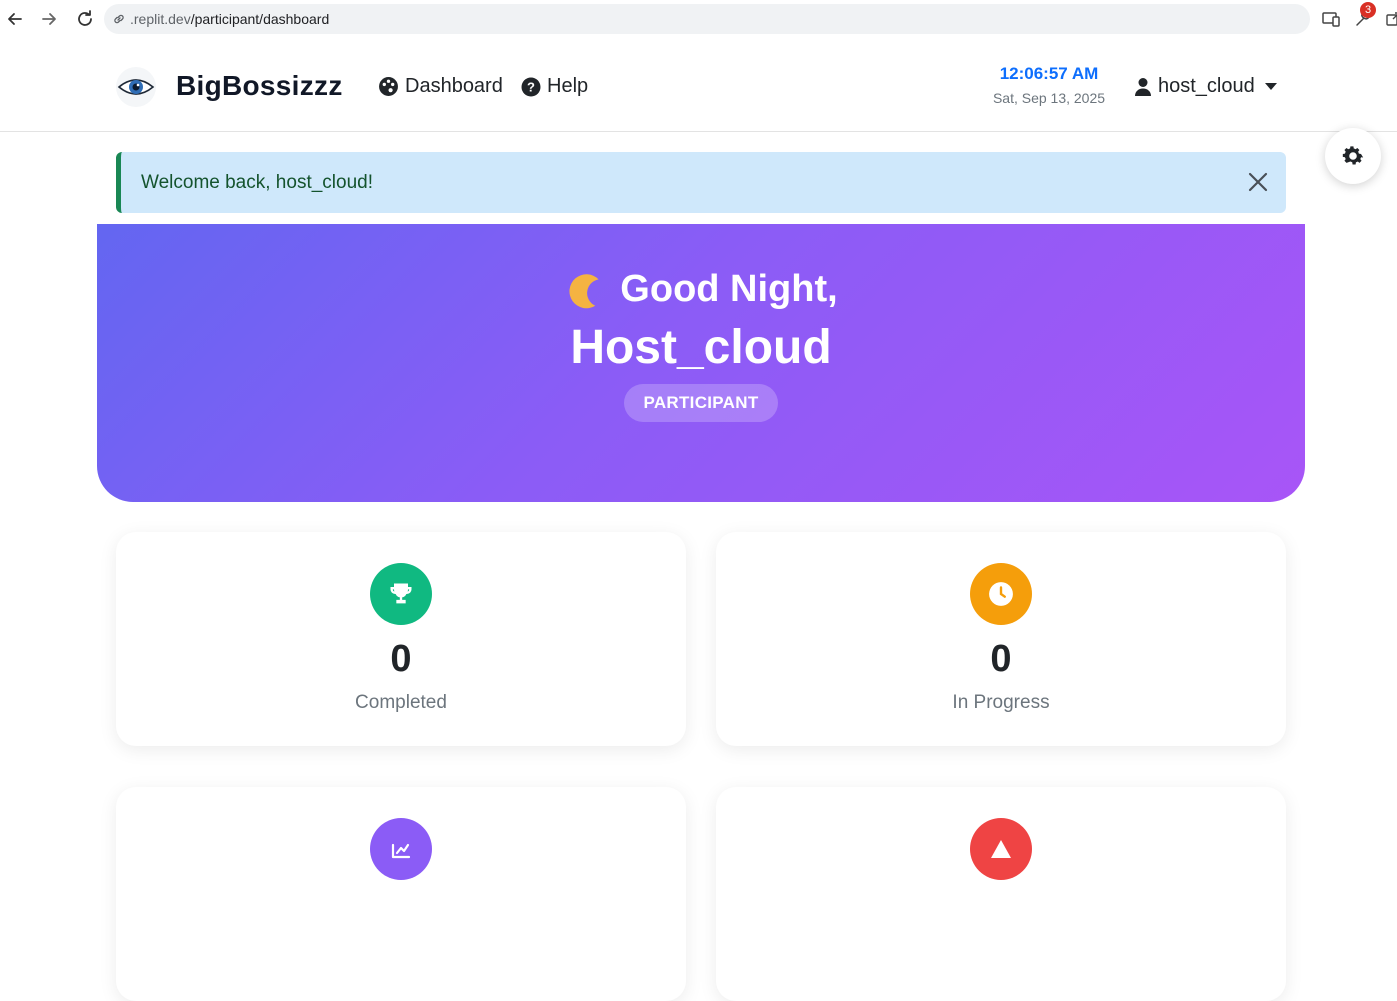 This screenshot has height=1001, width=1397. What do you see at coordinates (1368, 10) in the screenshot?
I see `extension-badge: 3` at bounding box center [1368, 10].